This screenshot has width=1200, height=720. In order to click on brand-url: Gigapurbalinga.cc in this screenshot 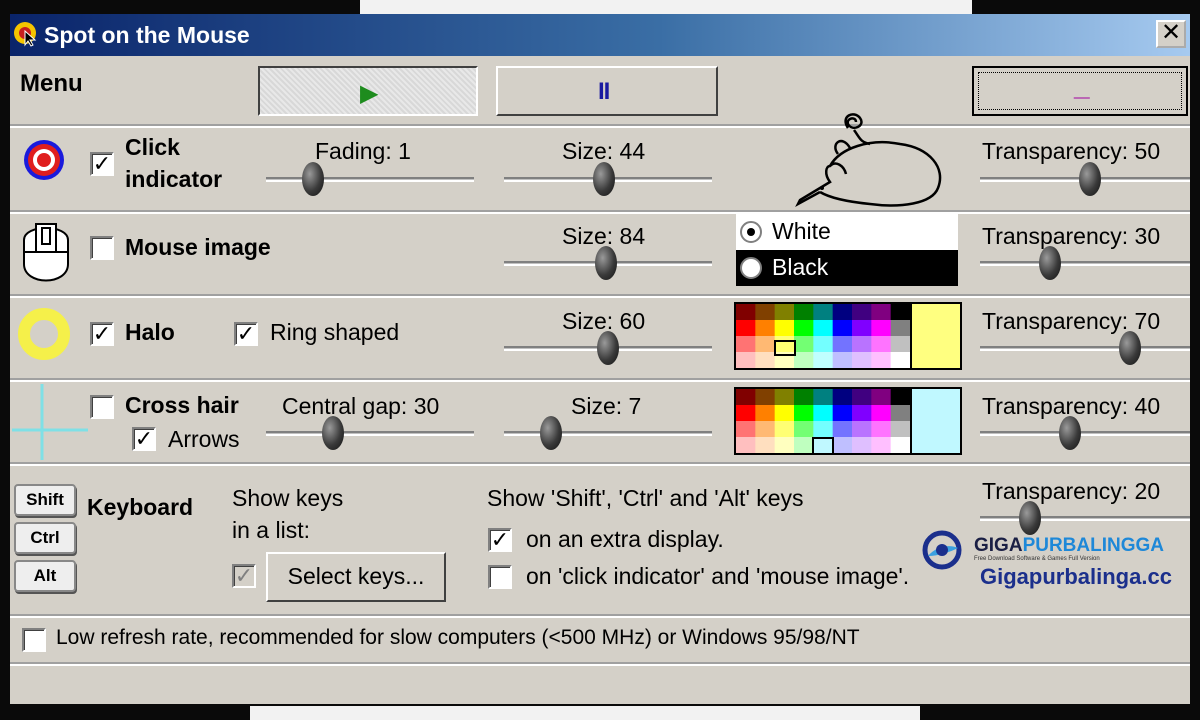, I will do `click(1076, 576)`.